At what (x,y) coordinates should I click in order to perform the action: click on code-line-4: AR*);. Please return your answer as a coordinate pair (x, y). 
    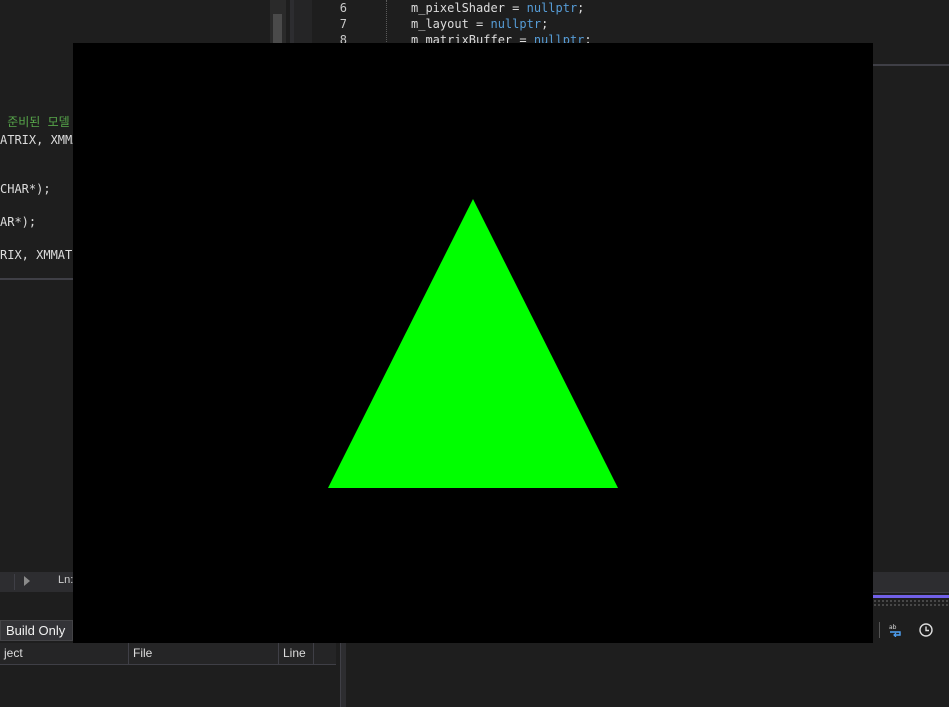
    Looking at the image, I should click on (18, 222).